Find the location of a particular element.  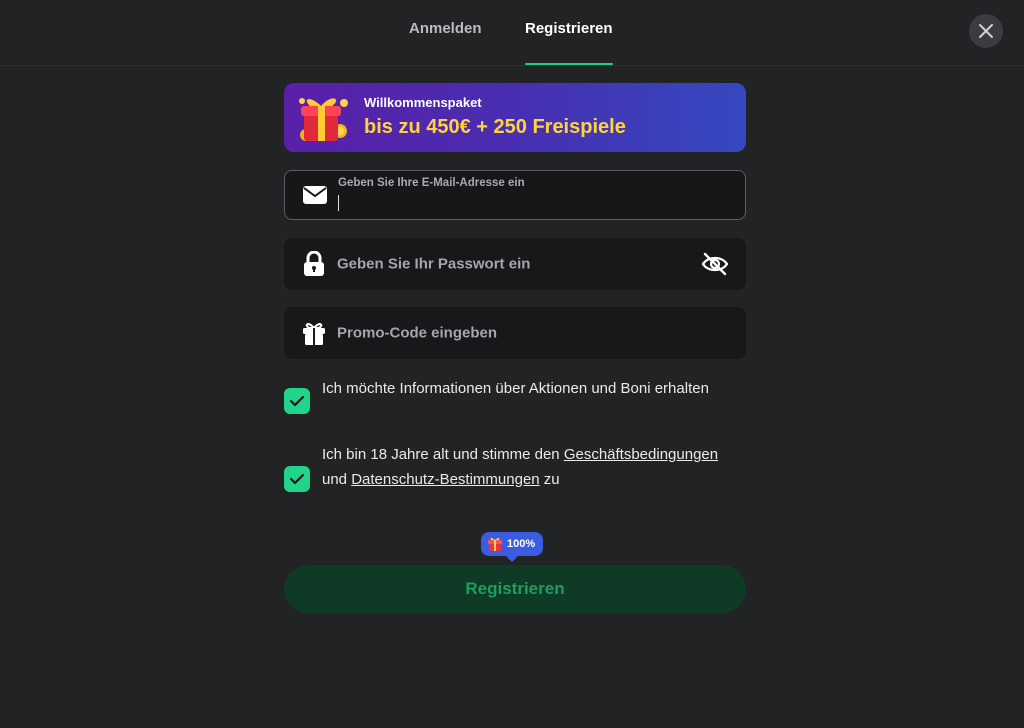

promo-code-field: Promo-Code eingeben is located at coordinates (515, 333).